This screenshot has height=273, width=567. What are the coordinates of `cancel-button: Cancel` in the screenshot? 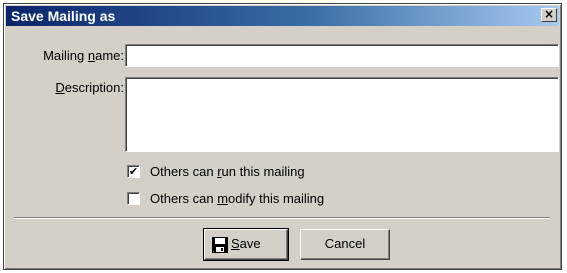 It's located at (345, 244).